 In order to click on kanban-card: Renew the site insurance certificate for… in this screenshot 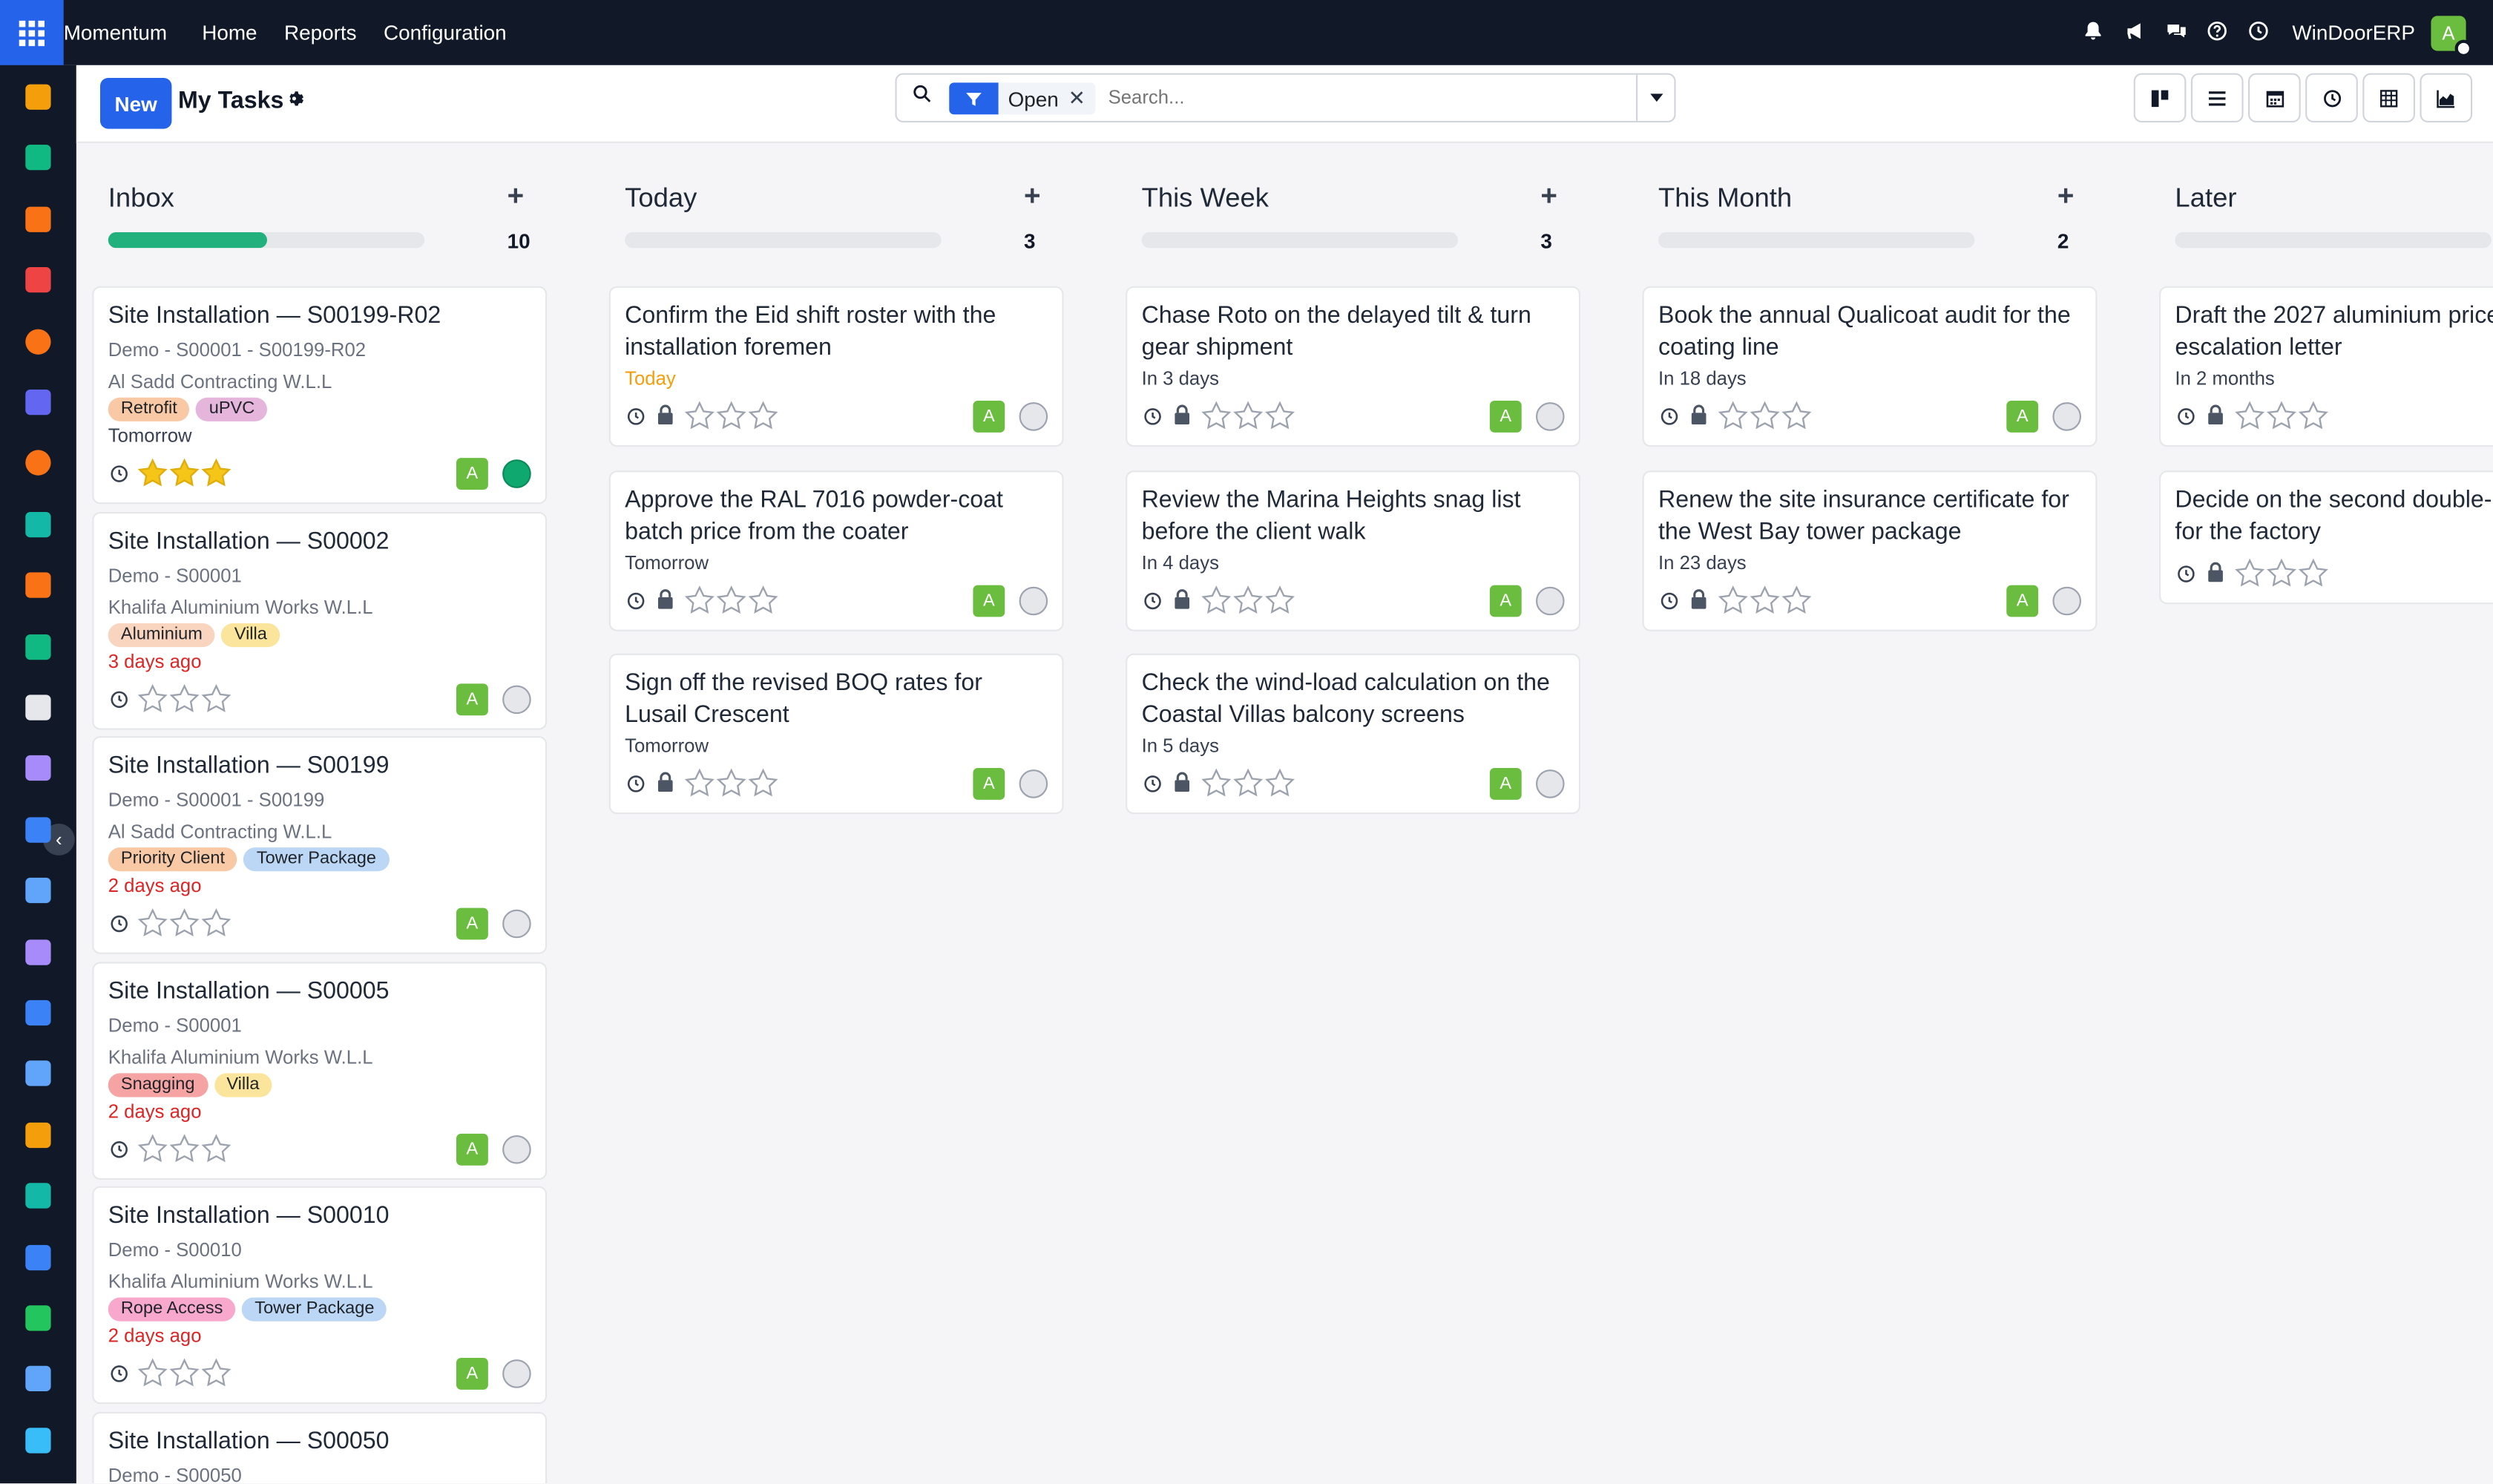, I will do `click(1870, 550)`.